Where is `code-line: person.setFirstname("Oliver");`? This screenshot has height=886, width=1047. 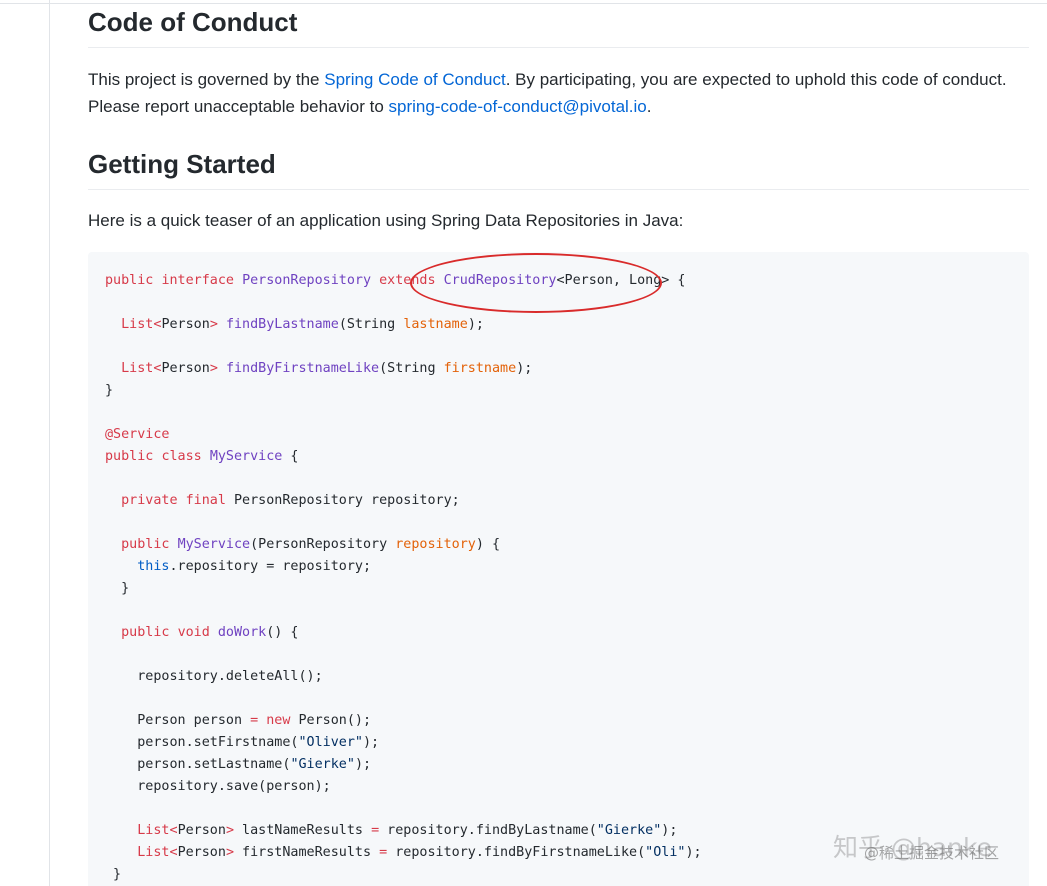 code-line: person.setFirstname("Oliver"); is located at coordinates (242, 742).